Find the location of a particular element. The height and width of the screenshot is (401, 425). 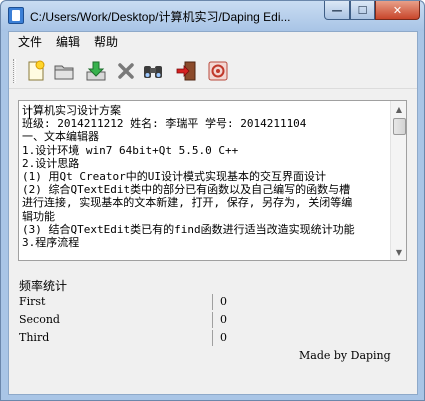

find-button is located at coordinates (153, 71).